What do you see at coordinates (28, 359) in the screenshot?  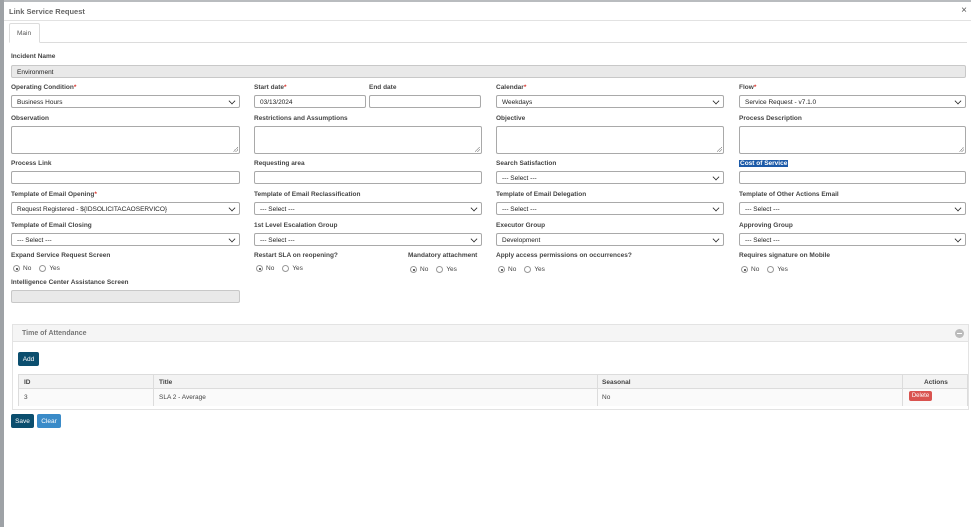 I see `add-button: Add` at bounding box center [28, 359].